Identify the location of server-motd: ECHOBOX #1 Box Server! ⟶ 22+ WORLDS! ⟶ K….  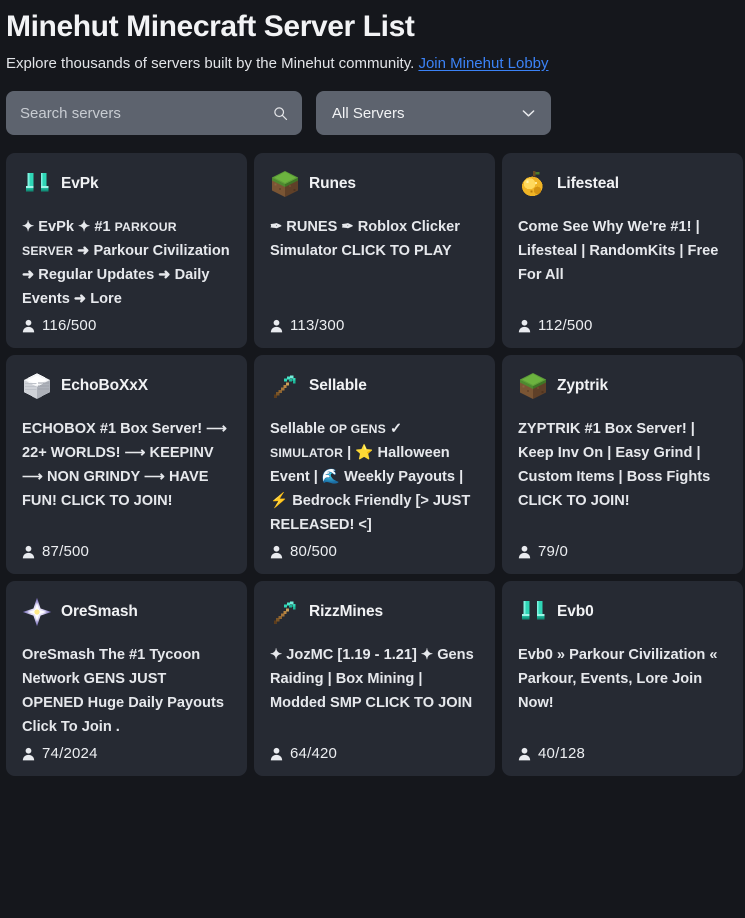
(125, 465).